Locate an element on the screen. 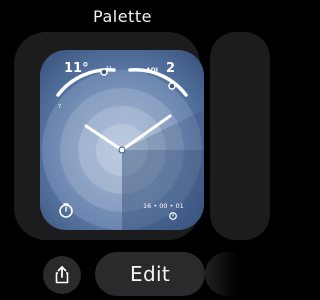  hand-pivot is located at coordinates (122, 150).